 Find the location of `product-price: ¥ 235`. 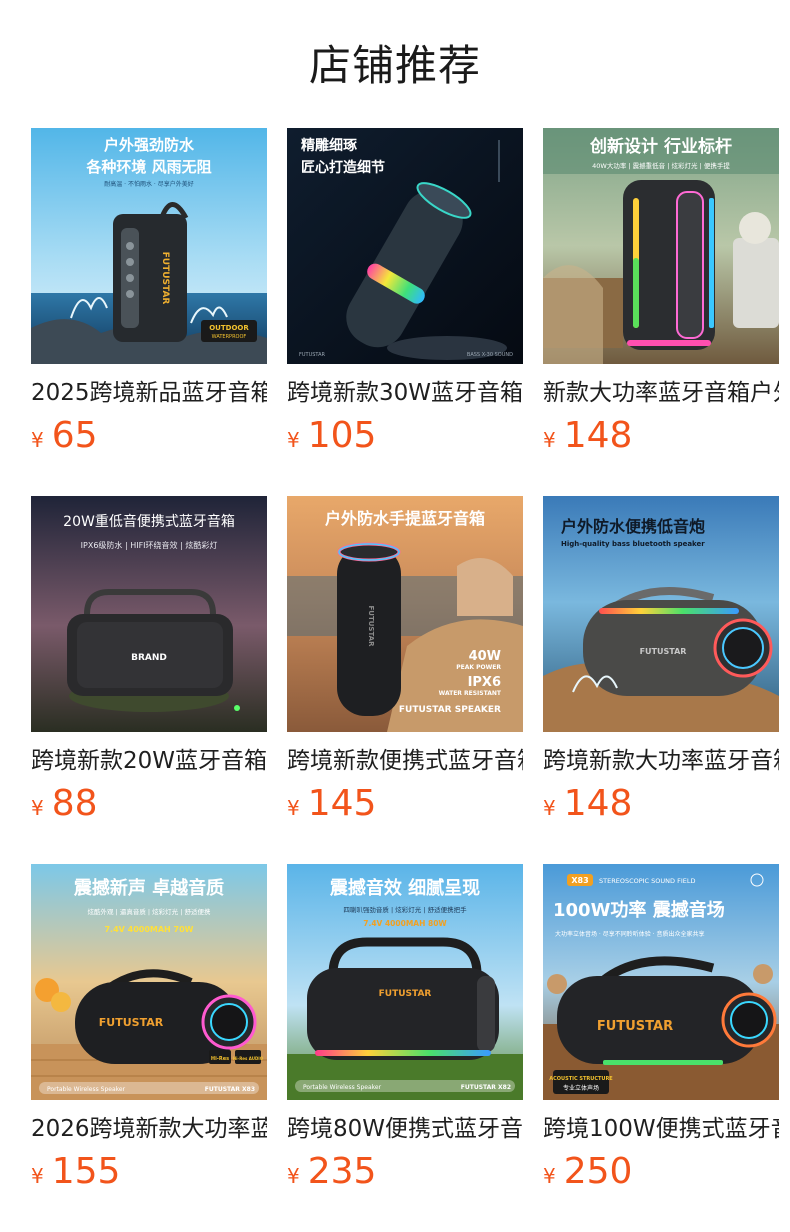

product-price: ¥ 235 is located at coordinates (331, 1172).